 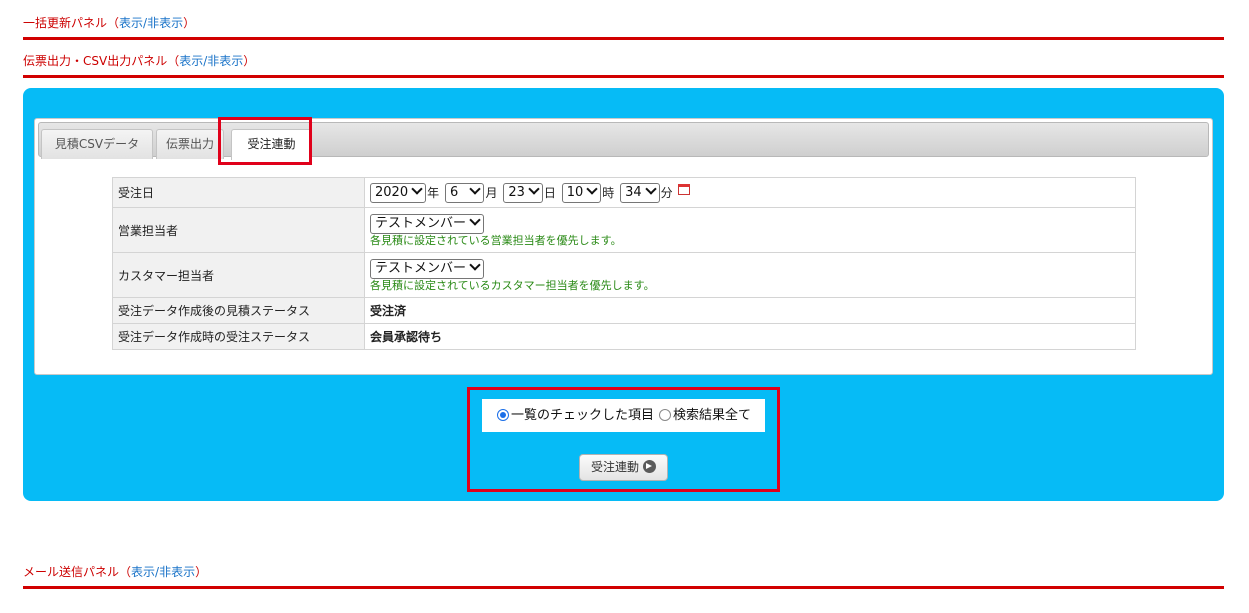 What do you see at coordinates (421, 223) in the screenshot?
I see `sales-rep-value: テストメンバー` at bounding box center [421, 223].